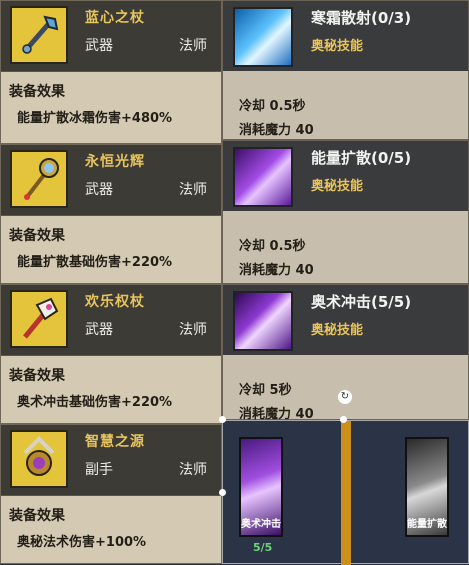 The height and width of the screenshot is (565, 469). What do you see at coordinates (263, 177) in the screenshot?
I see `energy-spread-icon` at bounding box center [263, 177].